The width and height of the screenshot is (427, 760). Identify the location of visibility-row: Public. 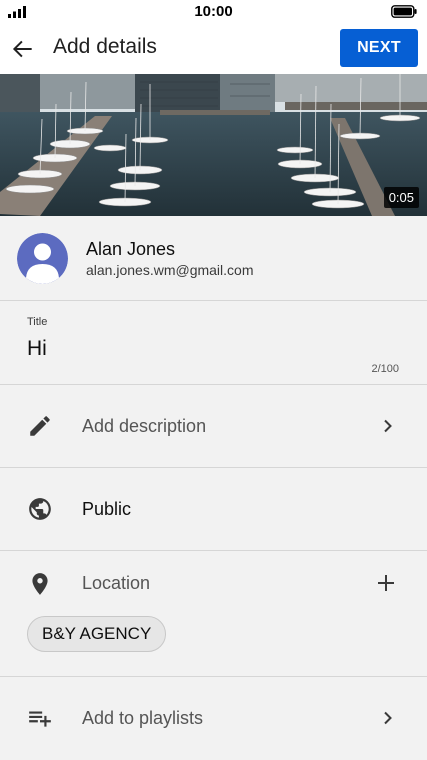
(213, 509).